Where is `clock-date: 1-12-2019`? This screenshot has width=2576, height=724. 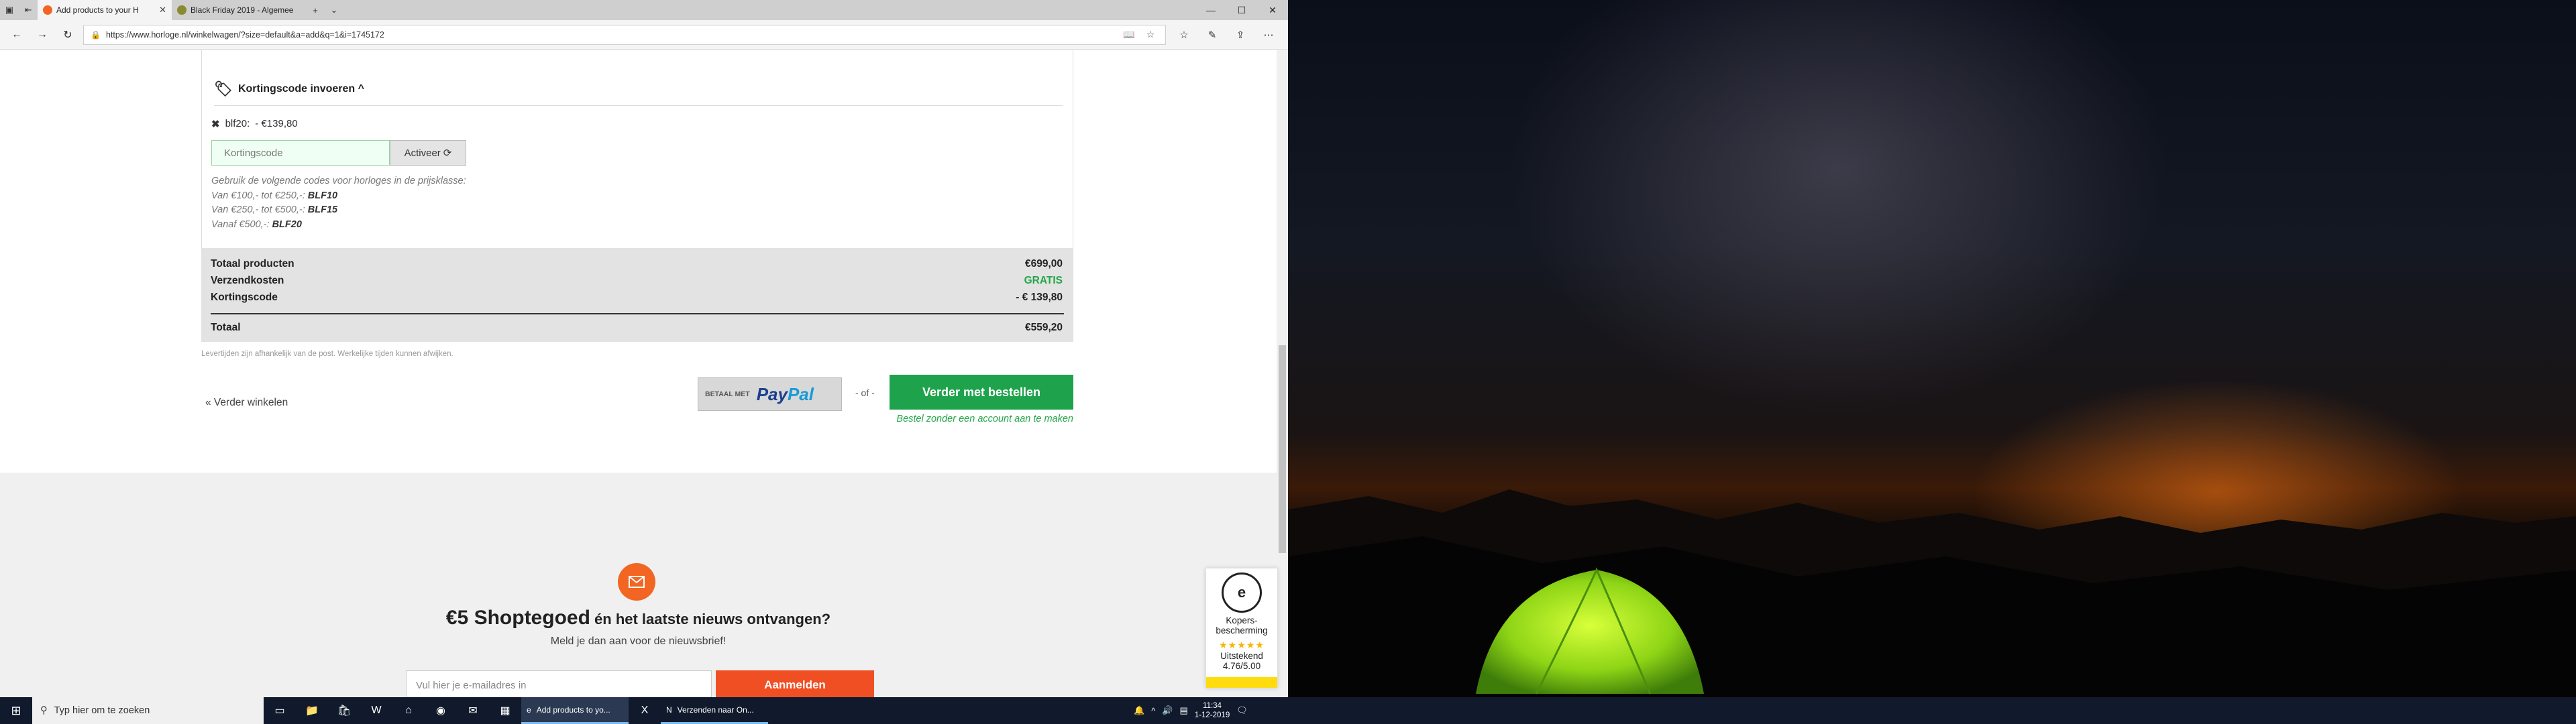 clock-date: 1-12-2019 is located at coordinates (1212, 715).